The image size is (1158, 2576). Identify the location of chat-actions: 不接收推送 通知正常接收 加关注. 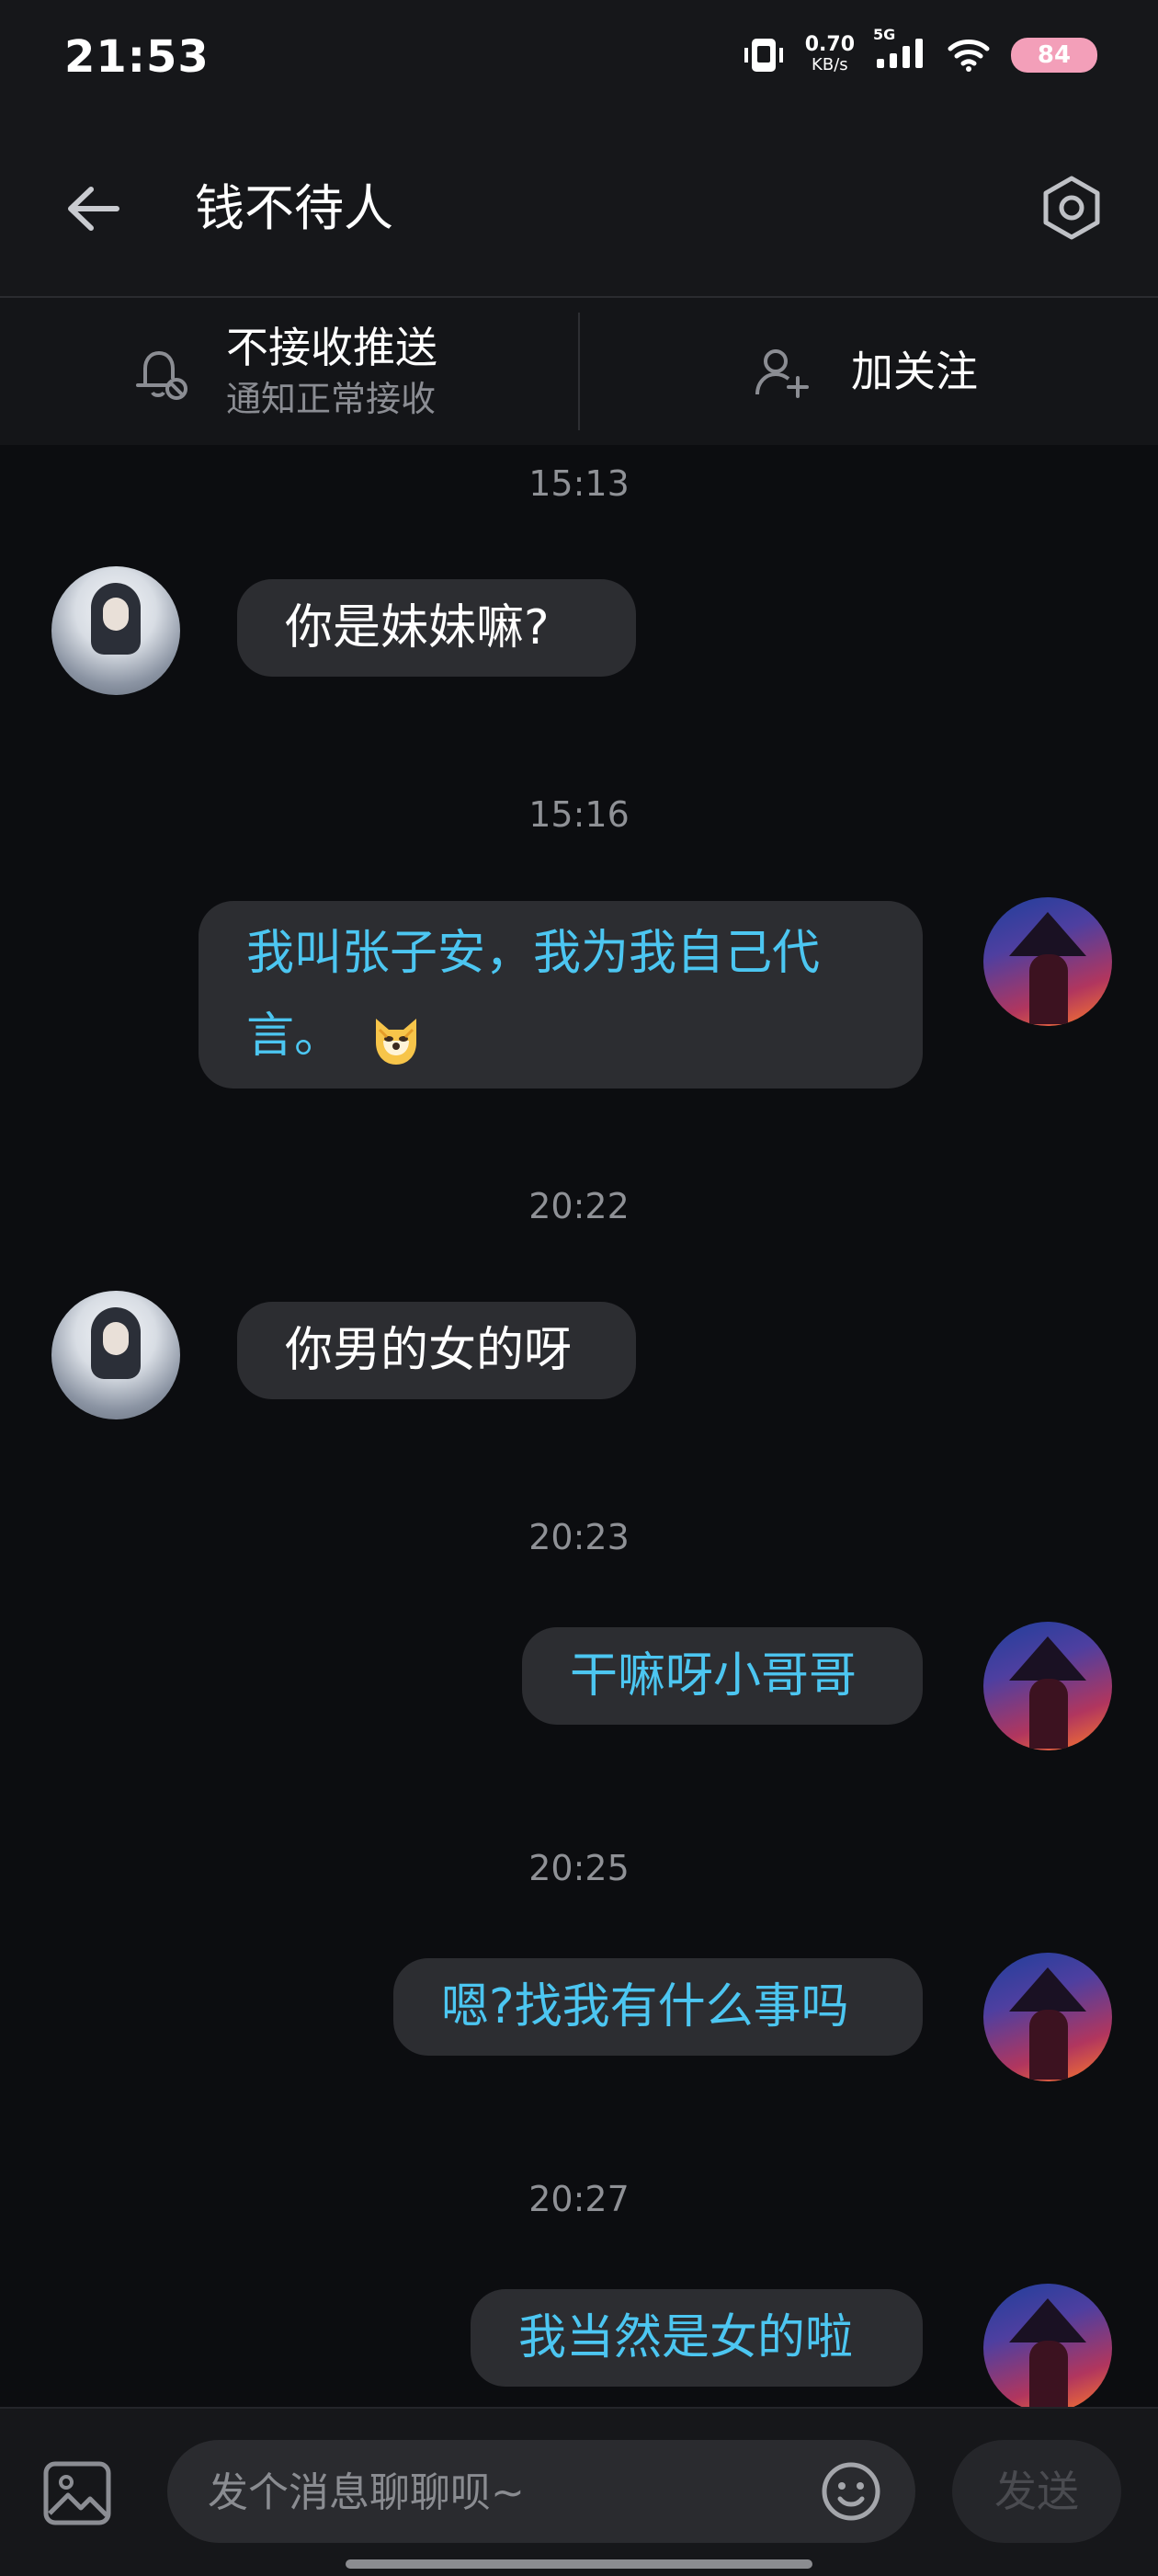
(579, 371).